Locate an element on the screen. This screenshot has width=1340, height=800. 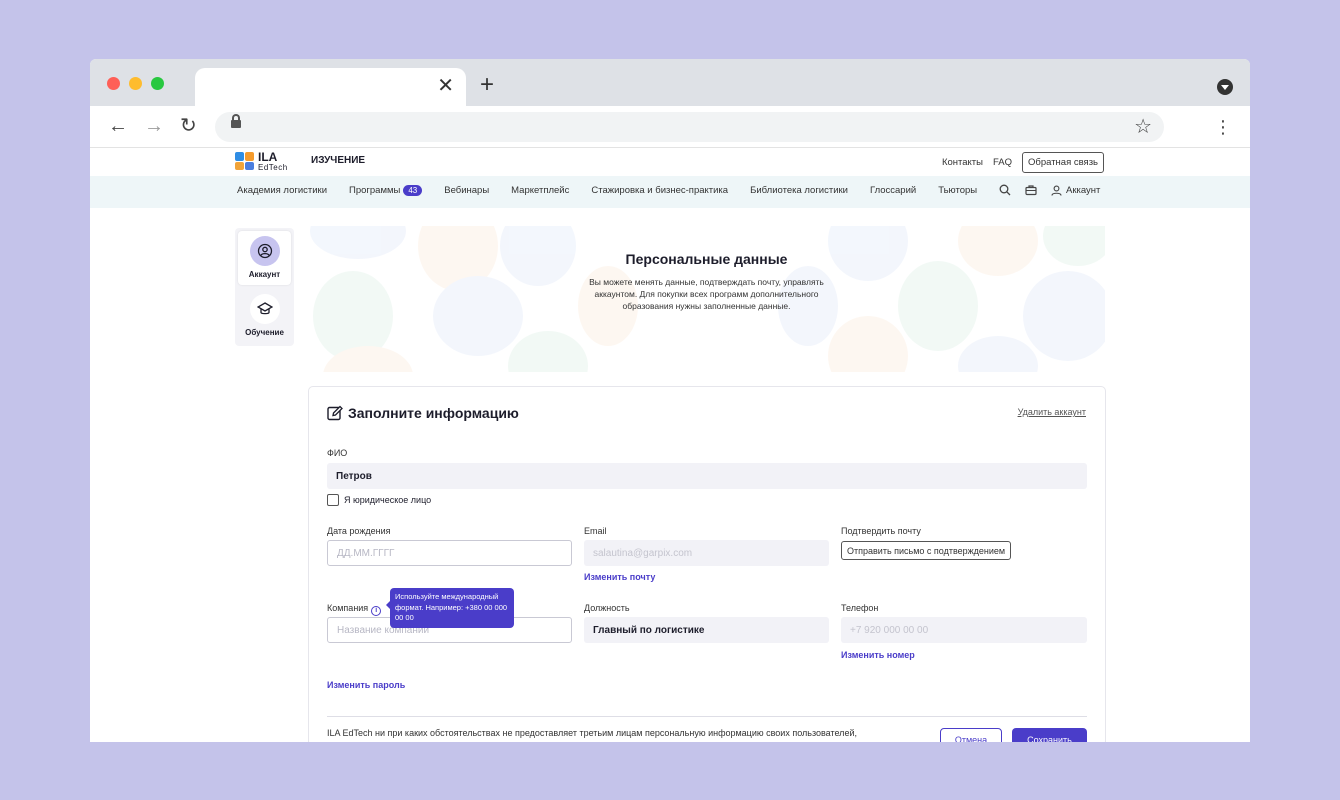
browser-tab: ✕ is located at coordinates (330, 87).